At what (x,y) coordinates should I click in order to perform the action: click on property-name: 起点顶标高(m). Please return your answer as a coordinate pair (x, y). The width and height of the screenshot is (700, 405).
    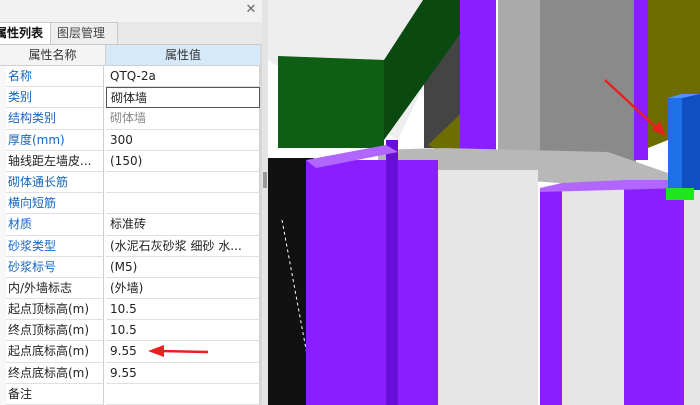
    Looking at the image, I should click on (55, 310).